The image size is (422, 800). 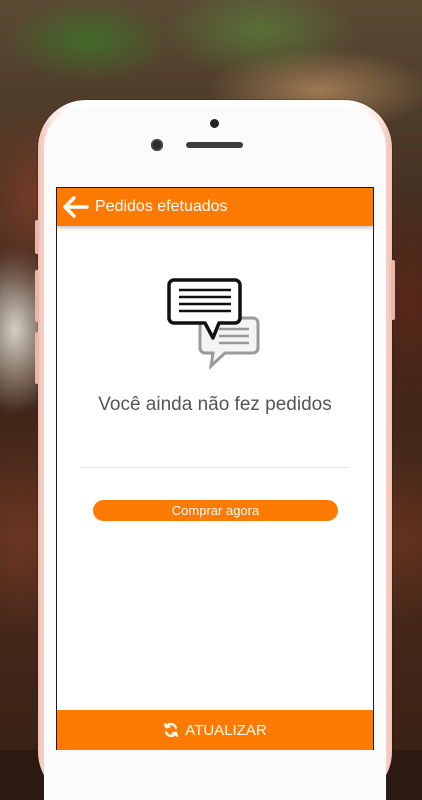 I want to click on proximity-sensor, so click(x=214, y=123).